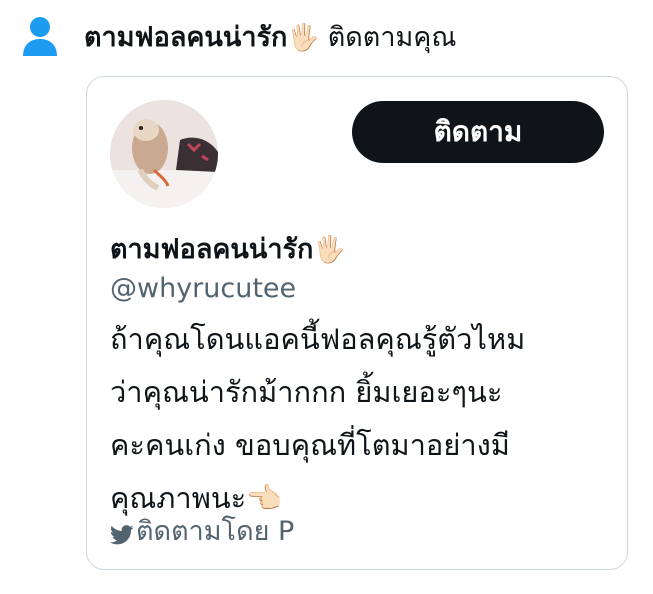  I want to click on notification-user-name: ตามฟอลคนน่ารัก, so click(185, 37).